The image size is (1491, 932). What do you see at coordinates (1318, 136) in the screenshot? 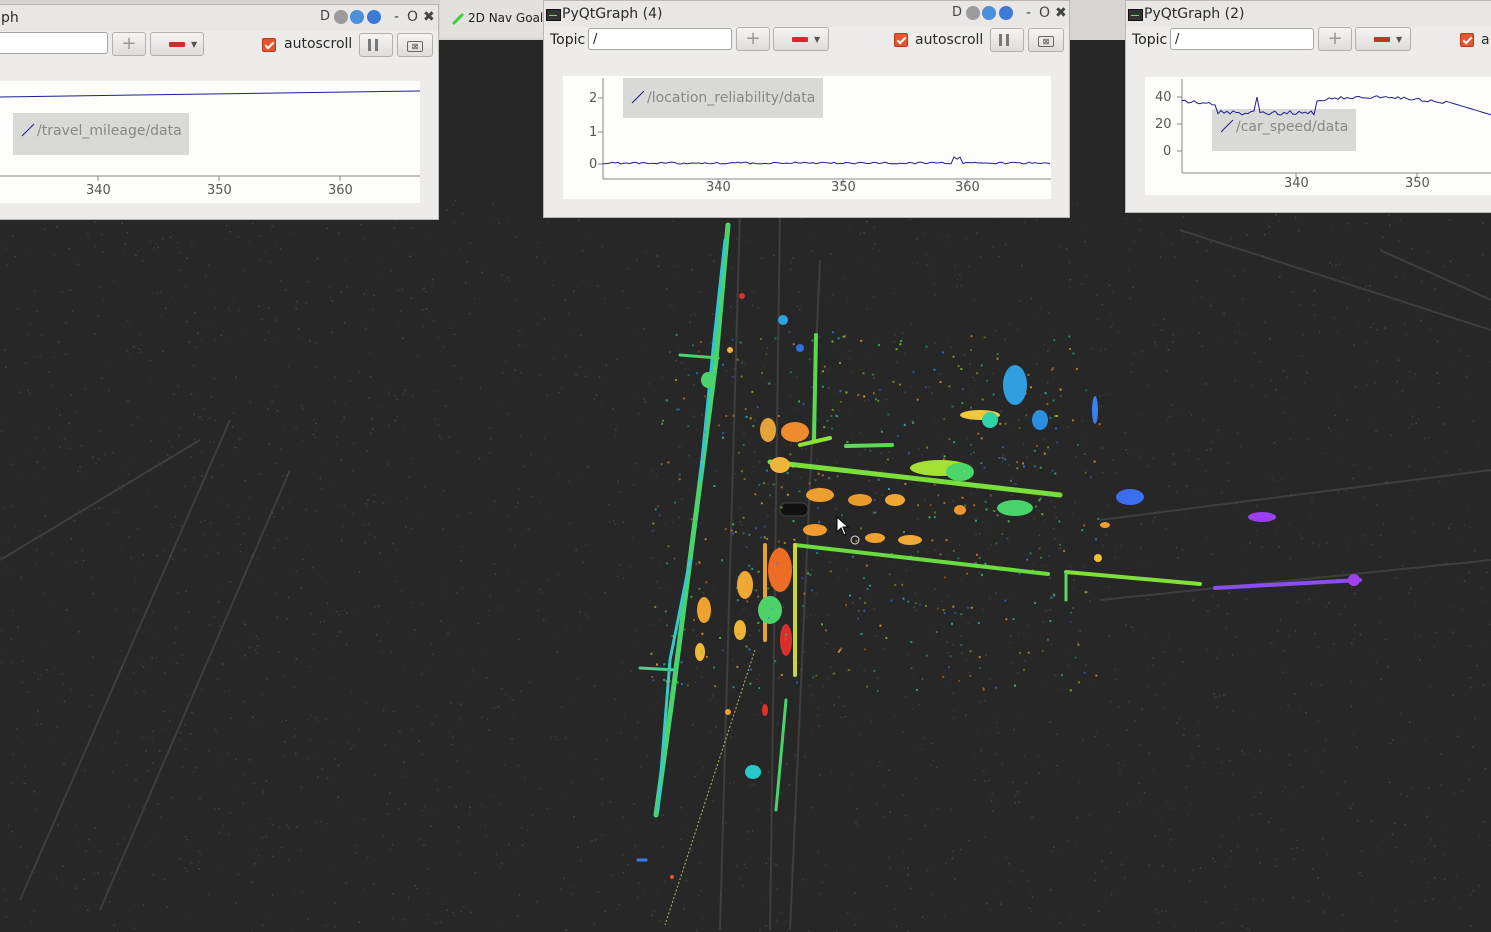
I see `plot-area: /car_speed/data 40 20 0 340 350` at bounding box center [1318, 136].